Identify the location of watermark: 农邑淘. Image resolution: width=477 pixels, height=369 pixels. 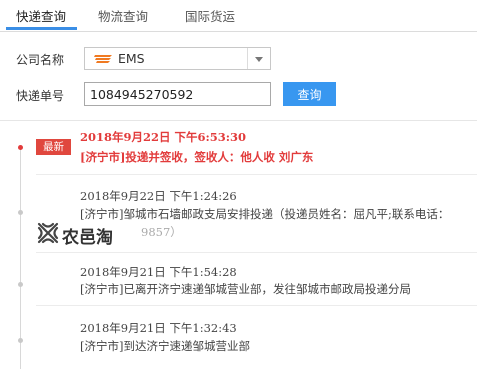
(83, 234).